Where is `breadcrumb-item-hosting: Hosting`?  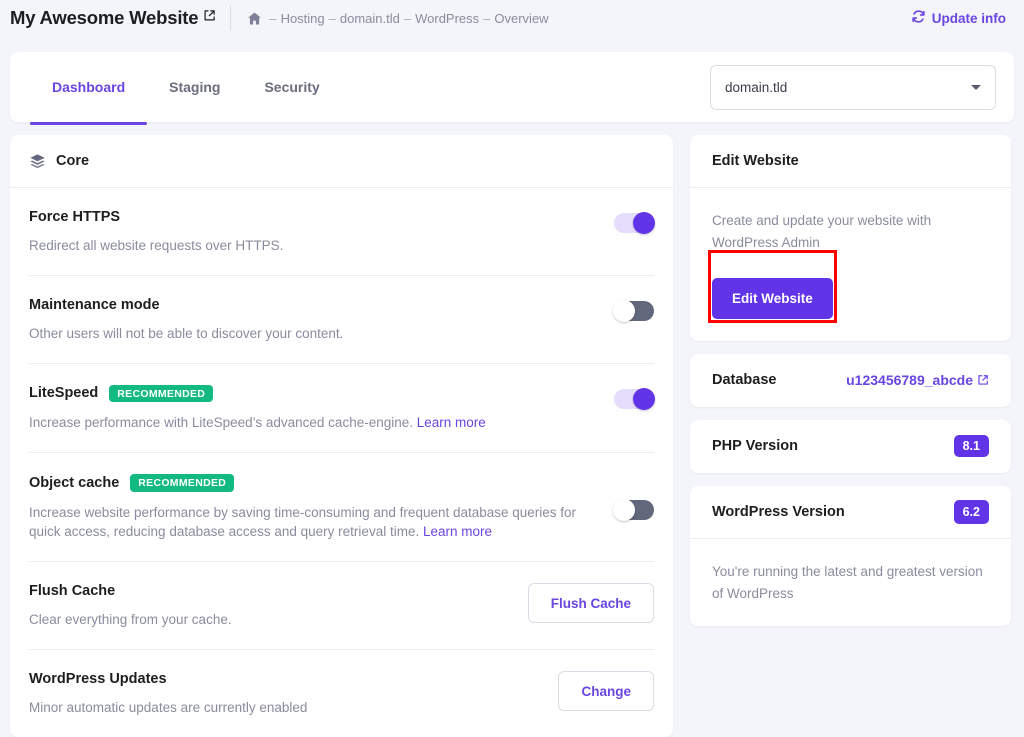 breadcrumb-item-hosting: Hosting is located at coordinates (303, 18).